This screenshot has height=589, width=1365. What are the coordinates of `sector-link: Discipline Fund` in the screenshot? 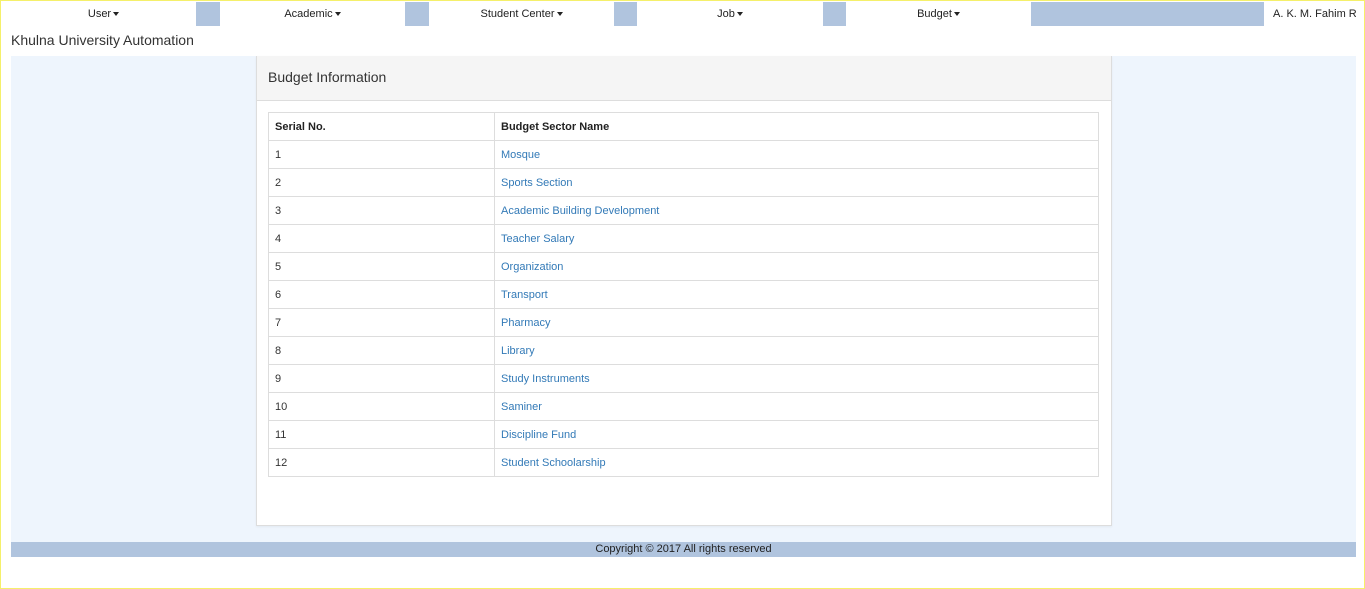 It's located at (538, 435).